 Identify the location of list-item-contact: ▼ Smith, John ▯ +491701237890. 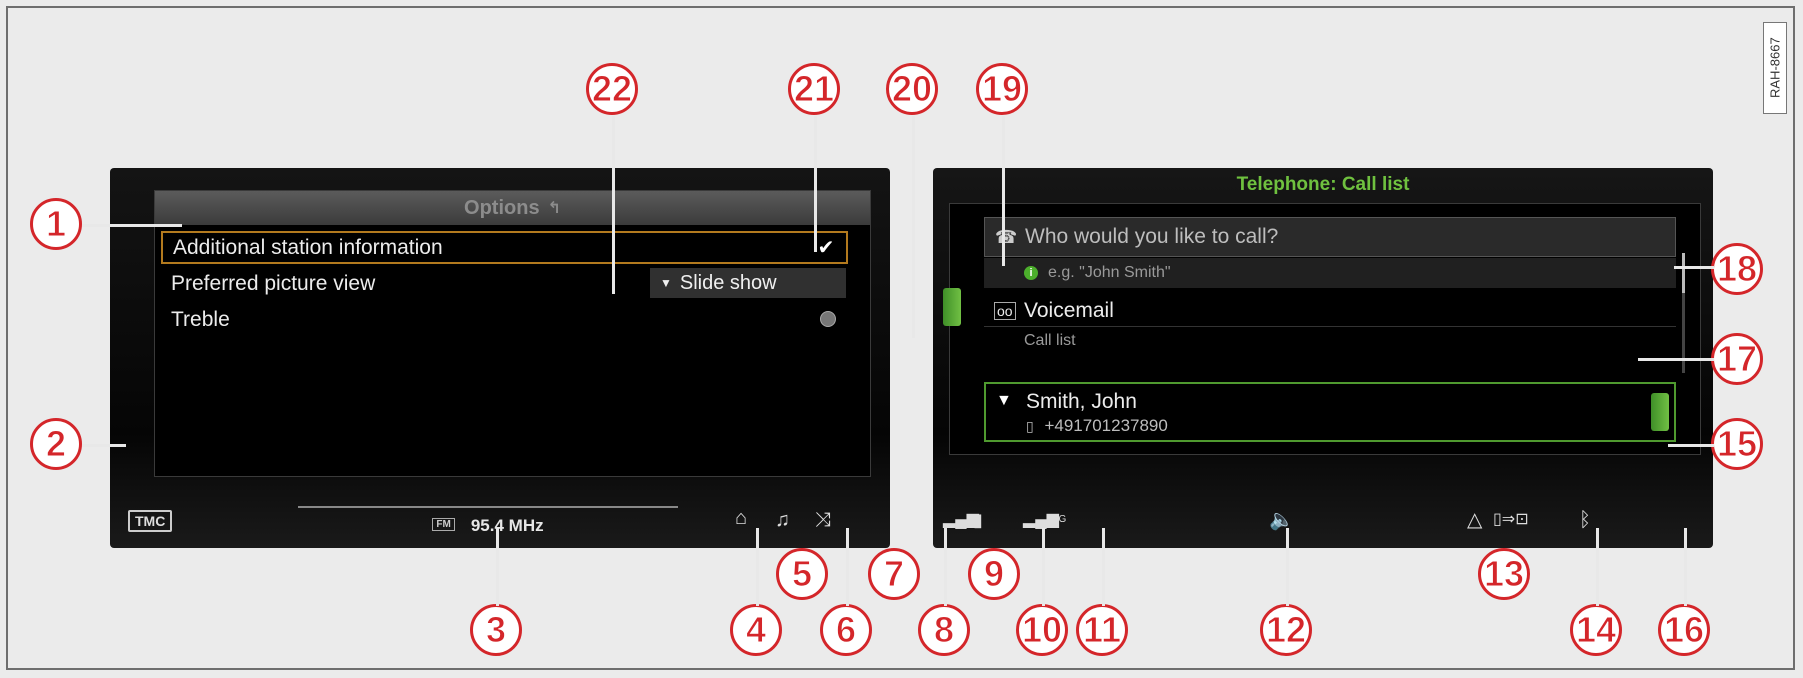
(1330, 412).